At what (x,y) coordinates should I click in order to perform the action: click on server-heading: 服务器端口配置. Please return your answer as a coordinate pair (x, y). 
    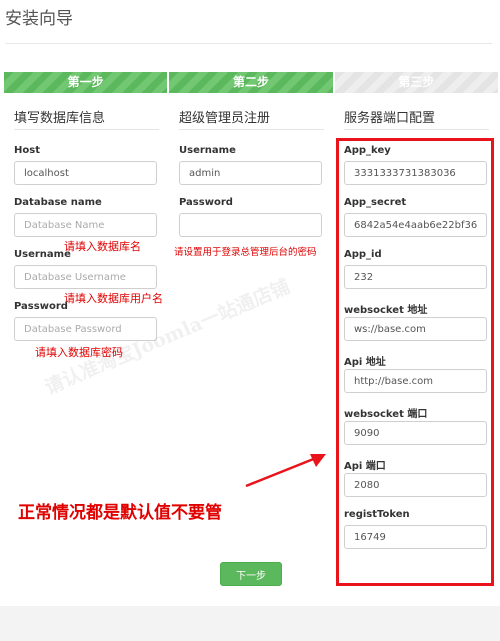
    Looking at the image, I should click on (390, 118).